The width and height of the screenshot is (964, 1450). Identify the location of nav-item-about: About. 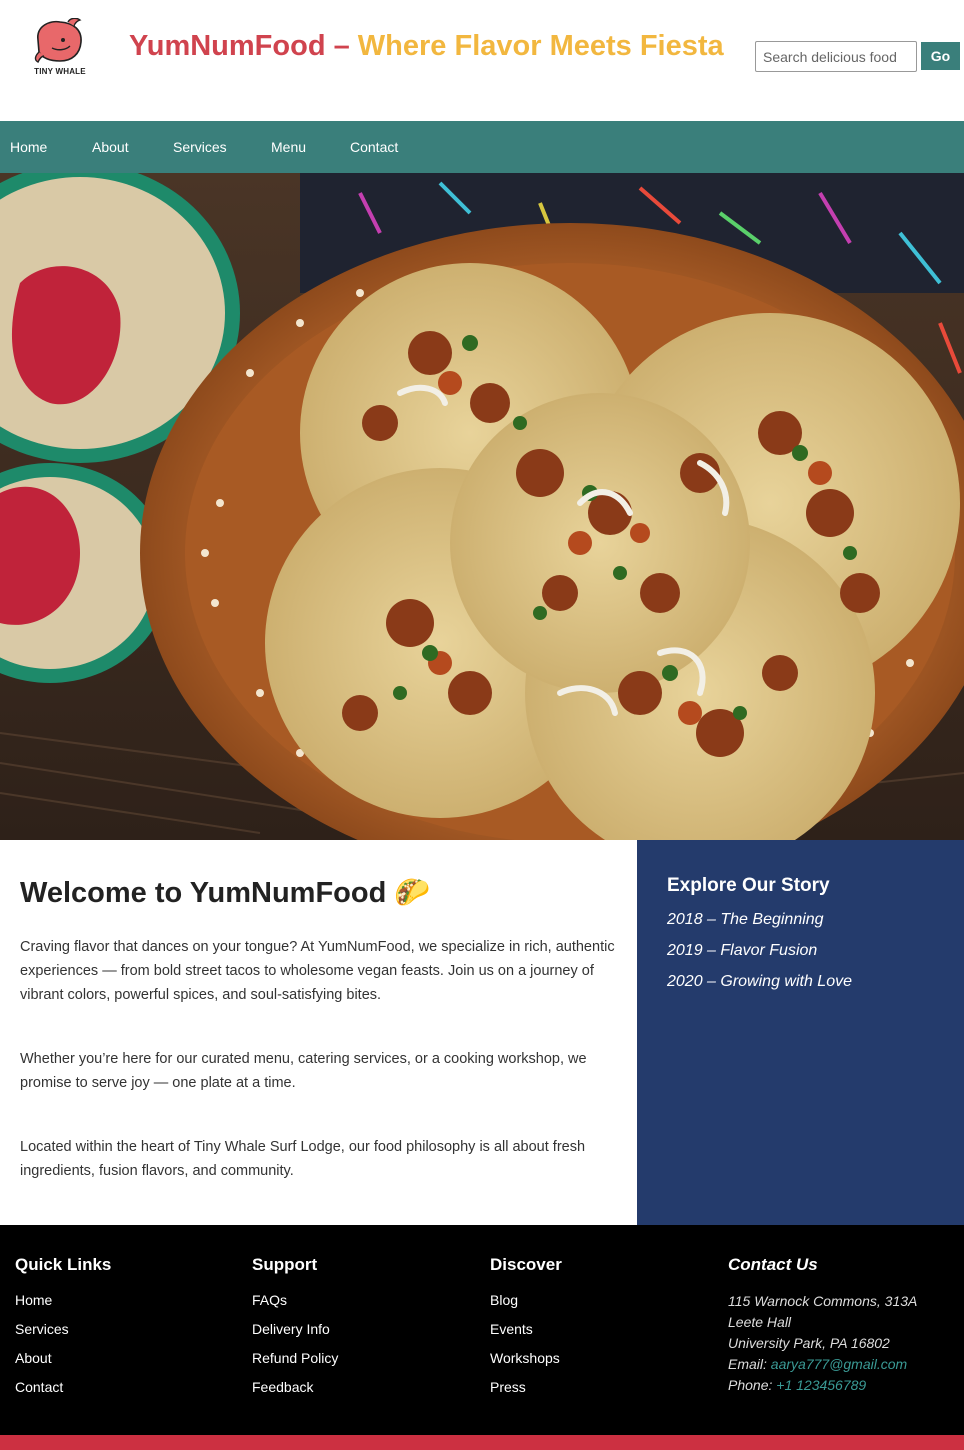
(110, 147).